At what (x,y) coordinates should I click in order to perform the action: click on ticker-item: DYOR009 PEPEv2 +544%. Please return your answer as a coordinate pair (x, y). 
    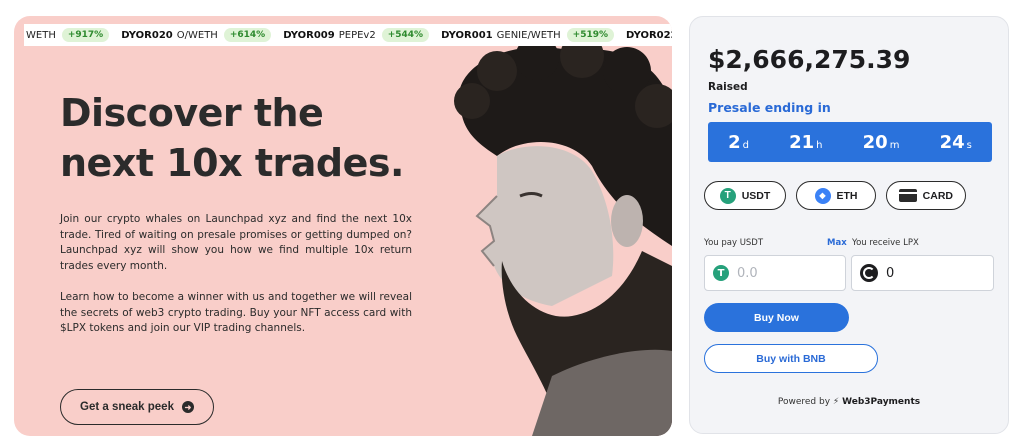
    Looking at the image, I should click on (356, 35).